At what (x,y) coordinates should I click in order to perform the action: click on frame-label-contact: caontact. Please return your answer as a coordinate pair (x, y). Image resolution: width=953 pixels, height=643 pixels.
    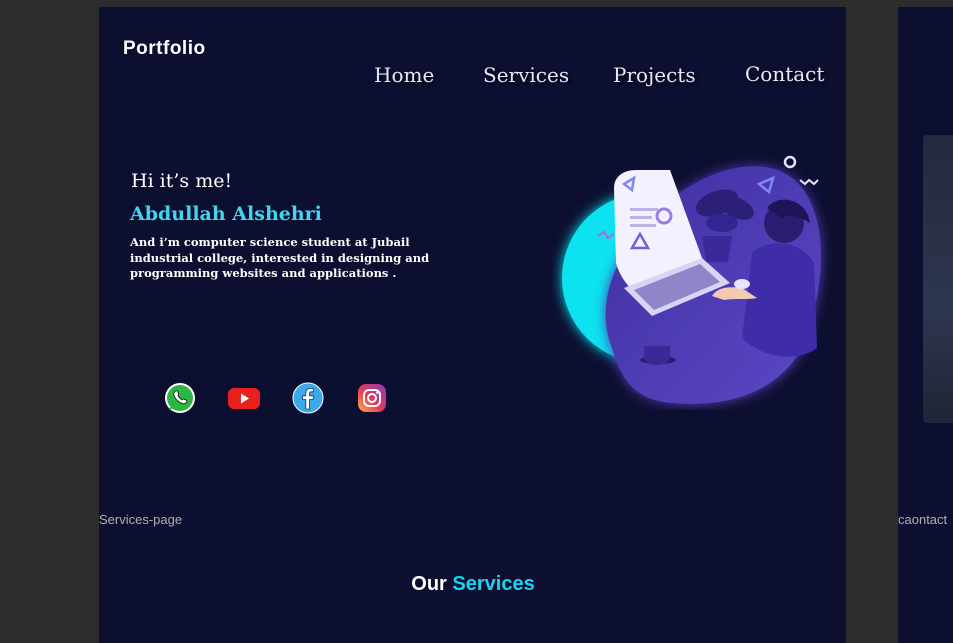
    Looking at the image, I should click on (922, 519).